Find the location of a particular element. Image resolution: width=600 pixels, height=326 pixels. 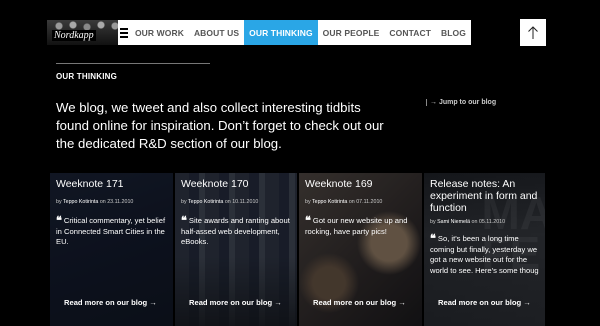

nav-item-our-people: OUR PEOPLE is located at coordinates (351, 32).